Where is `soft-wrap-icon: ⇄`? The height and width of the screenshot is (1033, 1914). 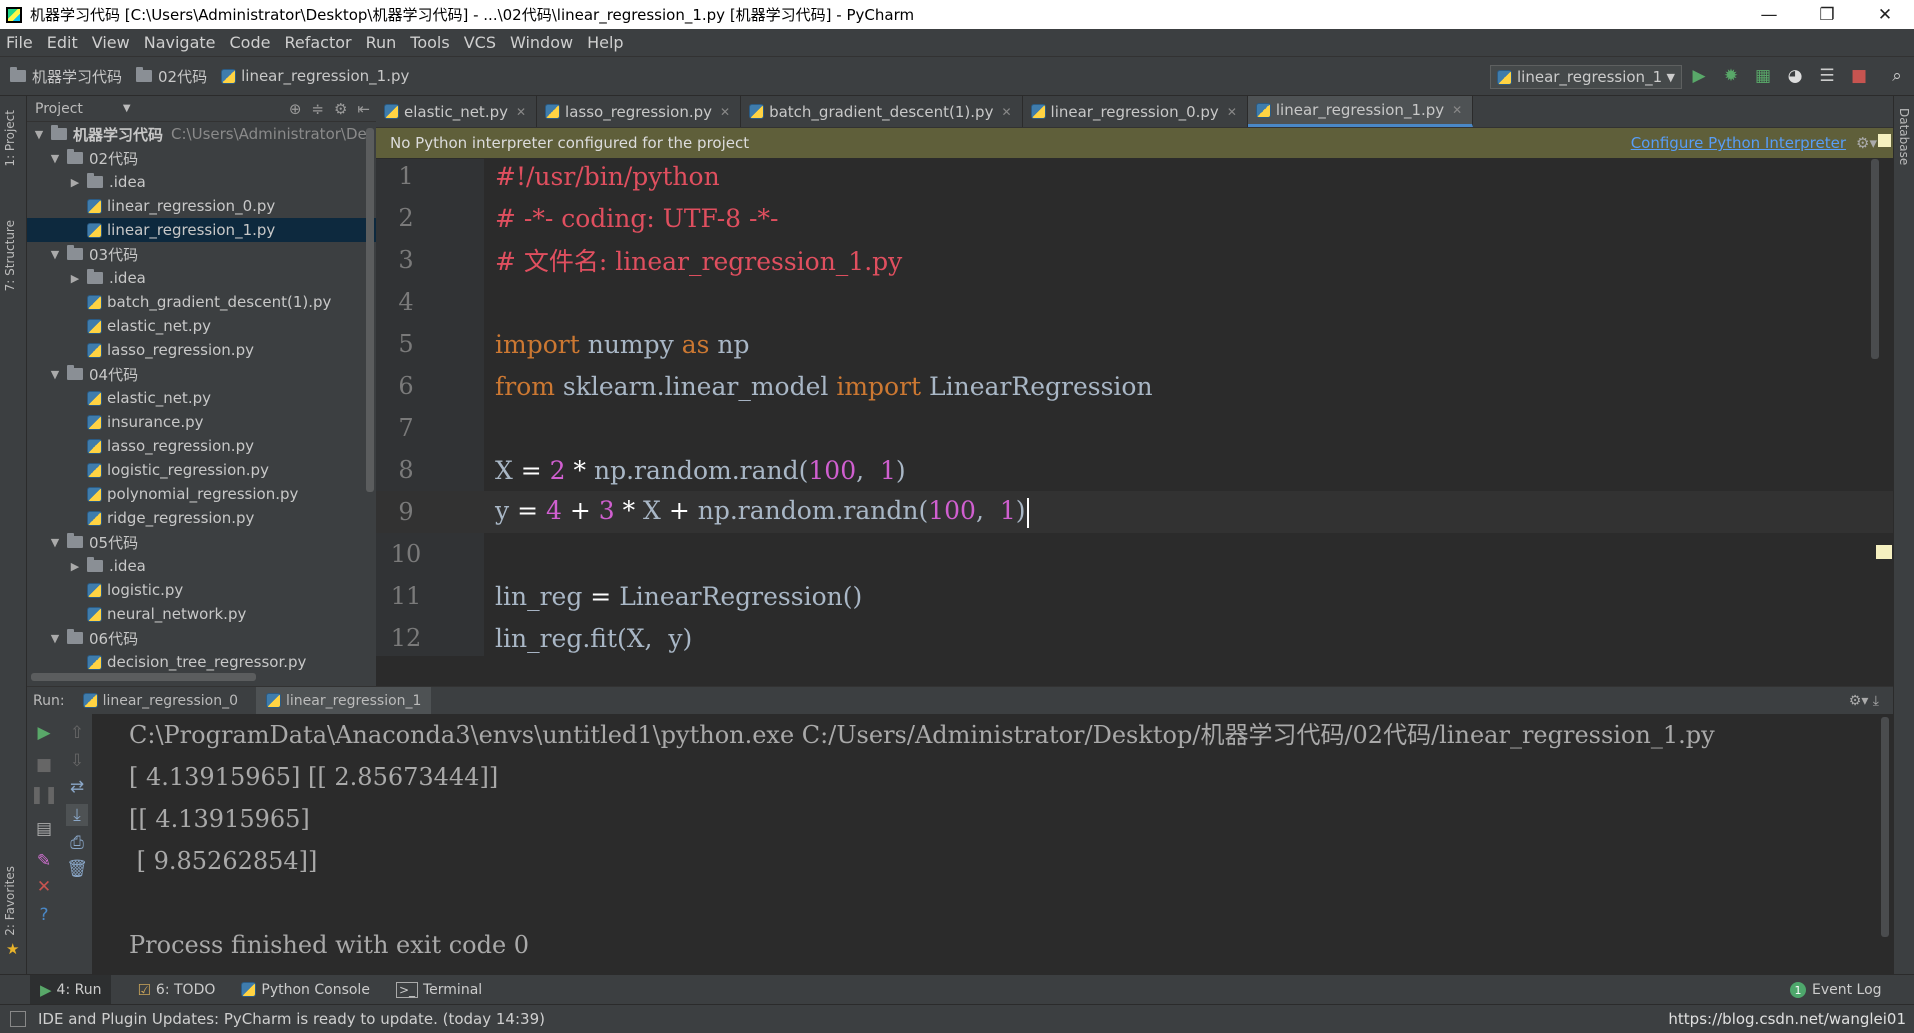
soft-wrap-icon: ⇄ is located at coordinates (77, 787).